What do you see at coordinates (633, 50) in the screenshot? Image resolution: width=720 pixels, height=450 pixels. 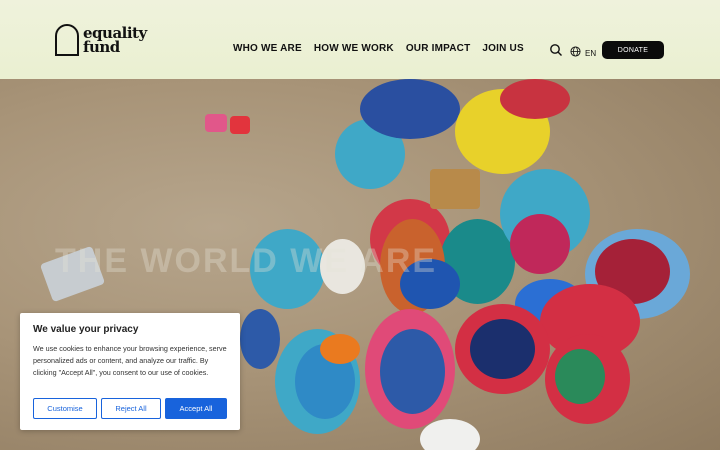 I see `donate-button: DONATE` at bounding box center [633, 50].